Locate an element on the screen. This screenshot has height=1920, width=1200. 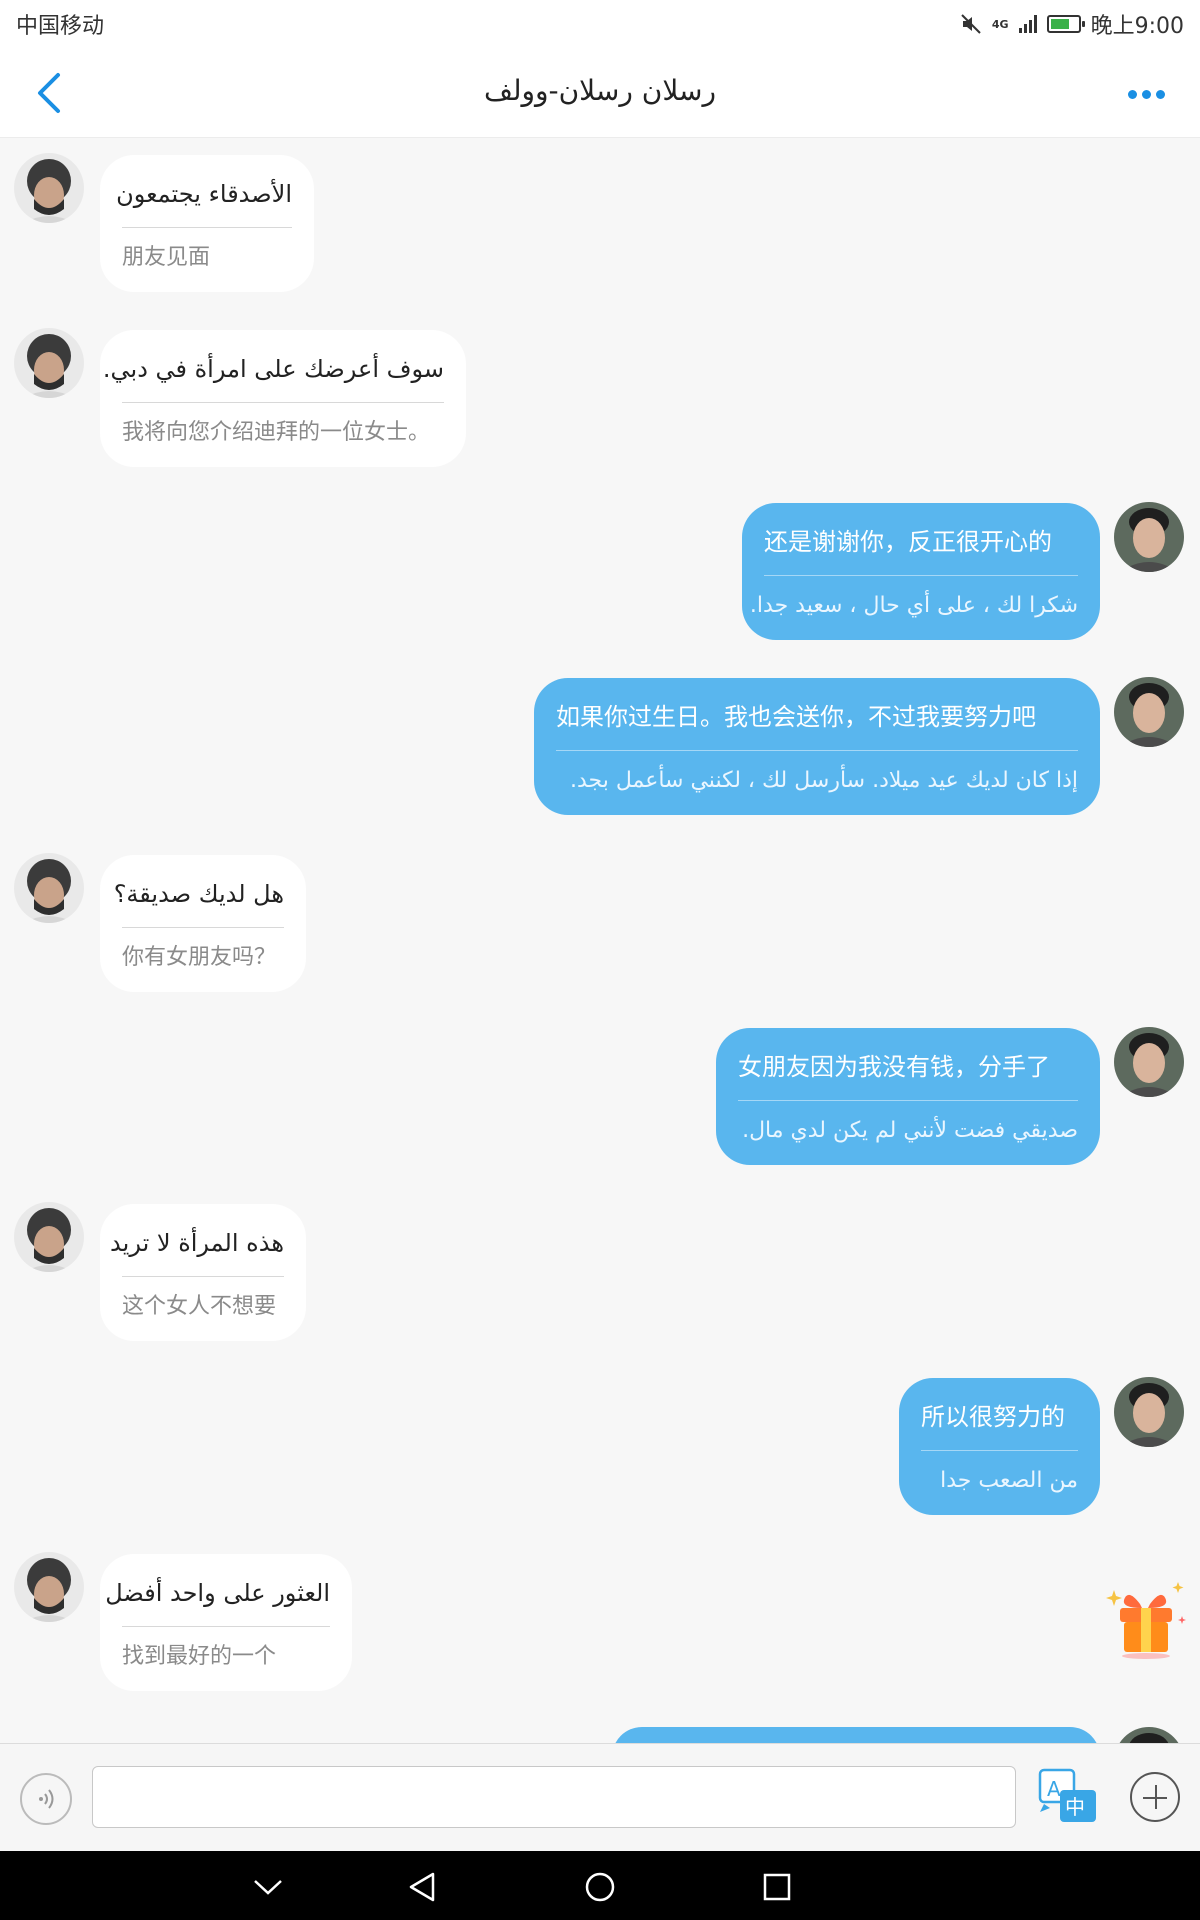
message-original-text: الأصدقاء يجتمعون is located at coordinates (204, 194).